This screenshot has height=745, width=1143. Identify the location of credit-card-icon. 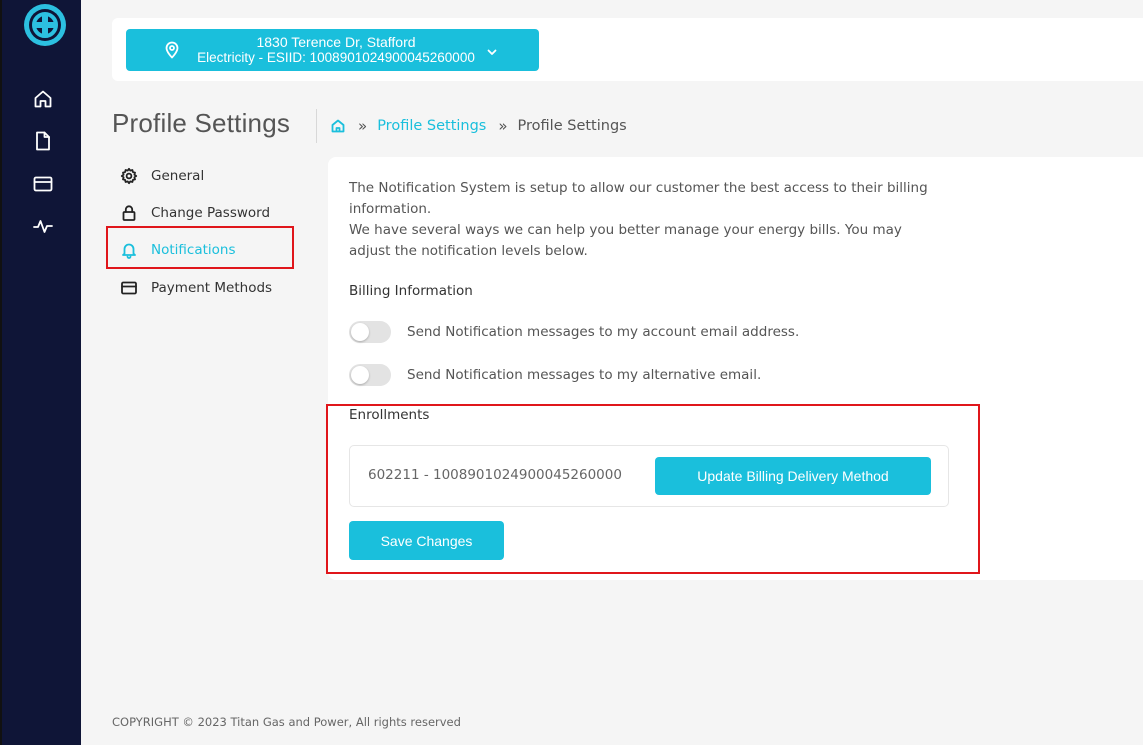
(129, 288).